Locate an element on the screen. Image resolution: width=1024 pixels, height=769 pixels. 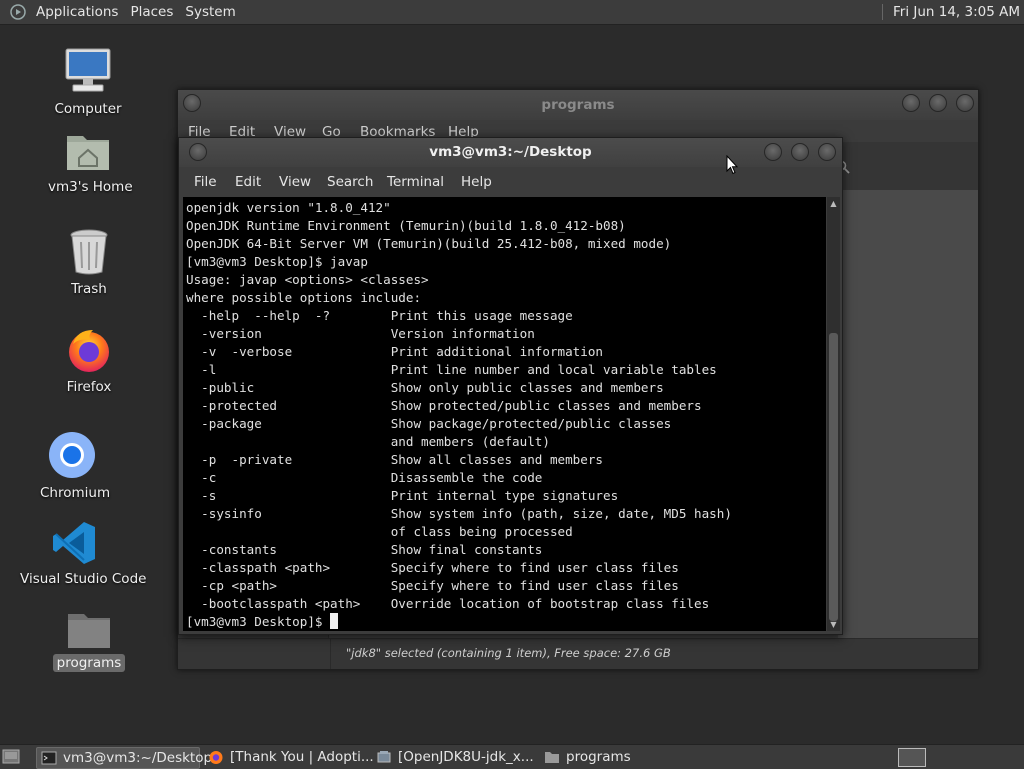
terminal-line: and members (default) is located at coordinates (470, 441).